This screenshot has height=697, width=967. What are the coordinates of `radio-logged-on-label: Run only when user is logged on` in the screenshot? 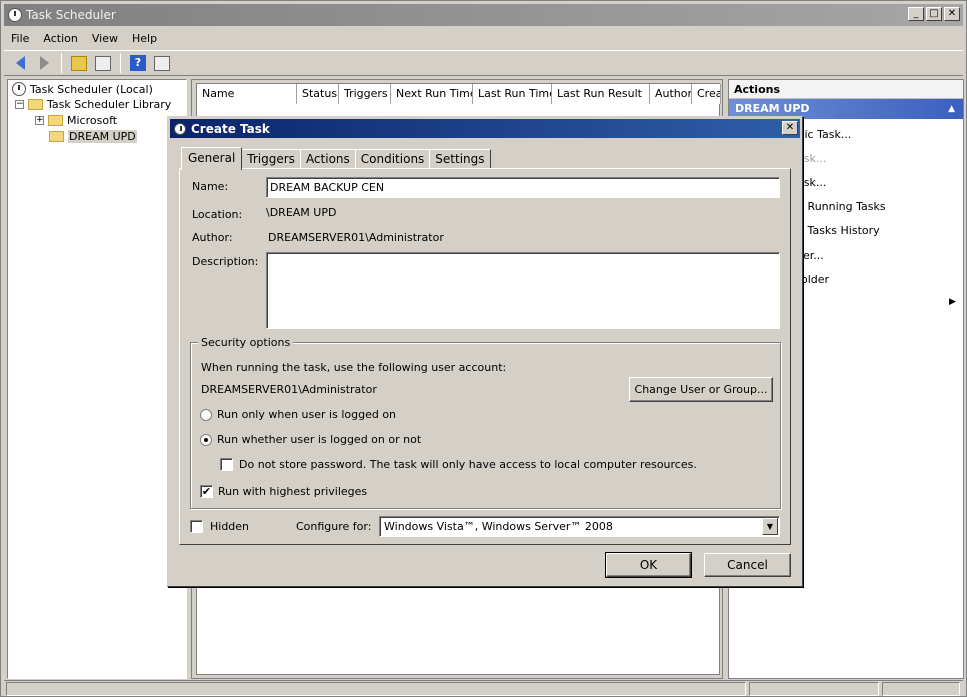 It's located at (307, 414).